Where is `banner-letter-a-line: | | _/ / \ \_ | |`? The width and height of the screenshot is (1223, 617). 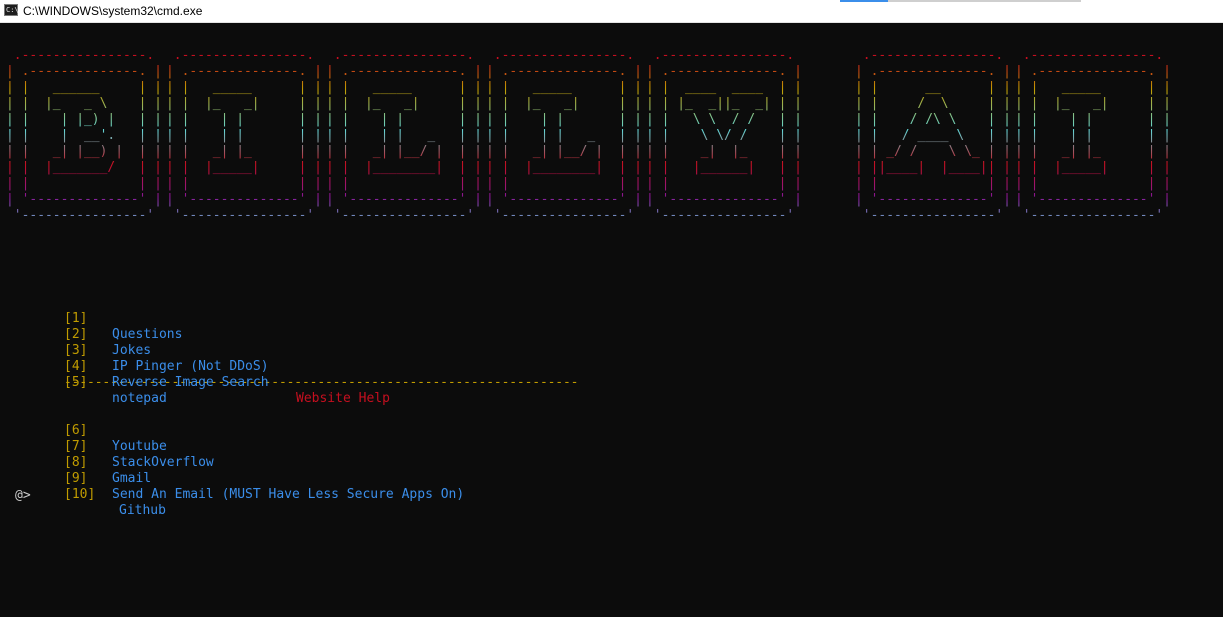 banner-letter-a-line: | | _/ / \ \_ | | is located at coordinates (933, 151).